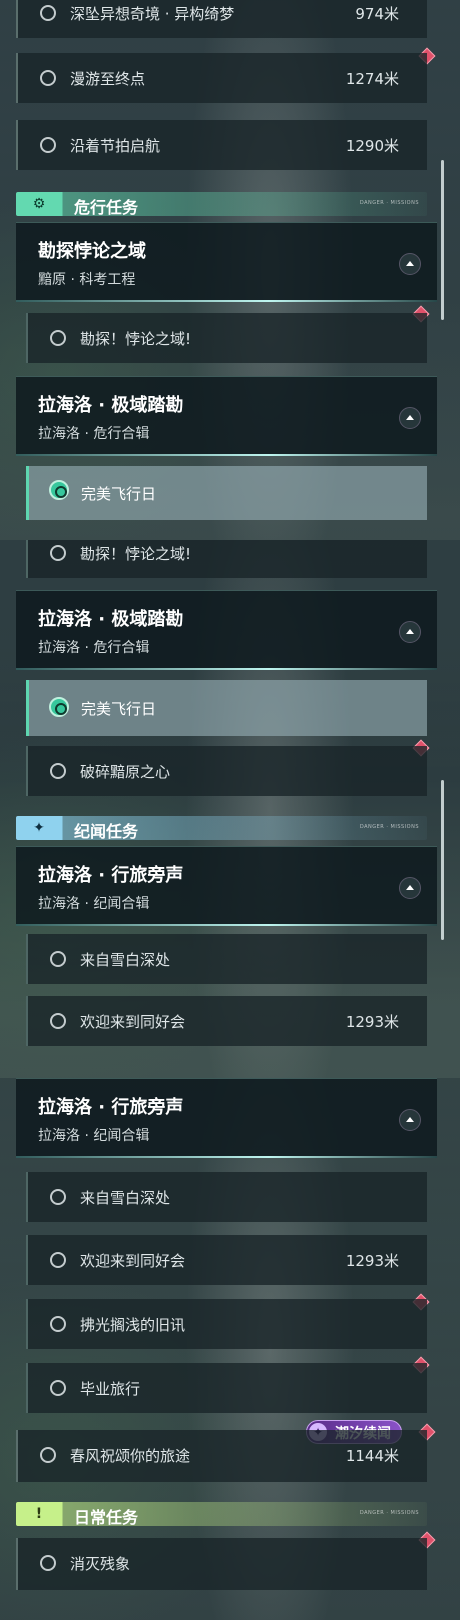 The image size is (460, 1620). What do you see at coordinates (39, 828) in the screenshot?
I see `sparkle-star-icon: ✦` at bounding box center [39, 828].